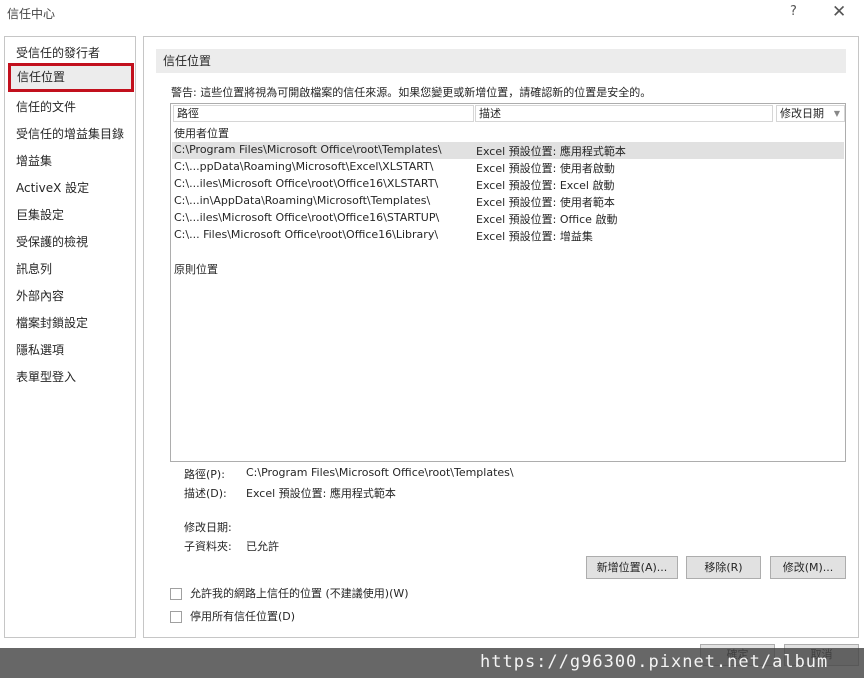  Describe the element at coordinates (793, 11) in the screenshot. I see `help-icon: ?` at that location.